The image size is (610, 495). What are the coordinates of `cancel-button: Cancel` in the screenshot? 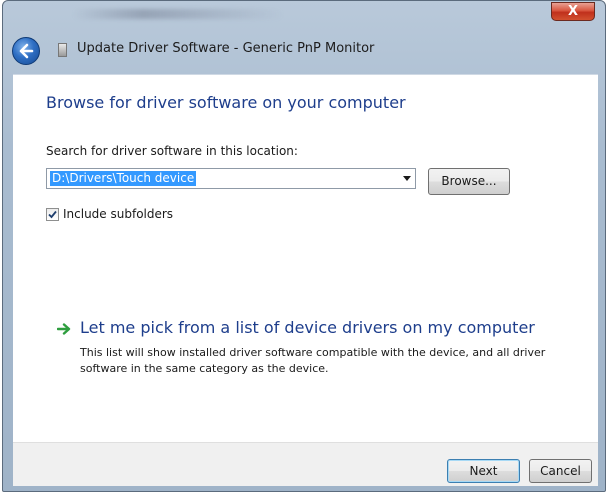 It's located at (560, 471).